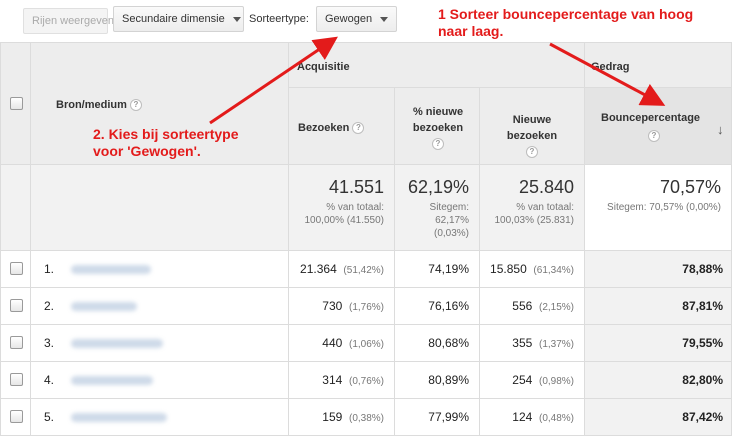 Image resolution: width=732 pixels, height=439 pixels. What do you see at coordinates (607, 74) in the screenshot?
I see `arrow-to-bounce-header` at bounding box center [607, 74].